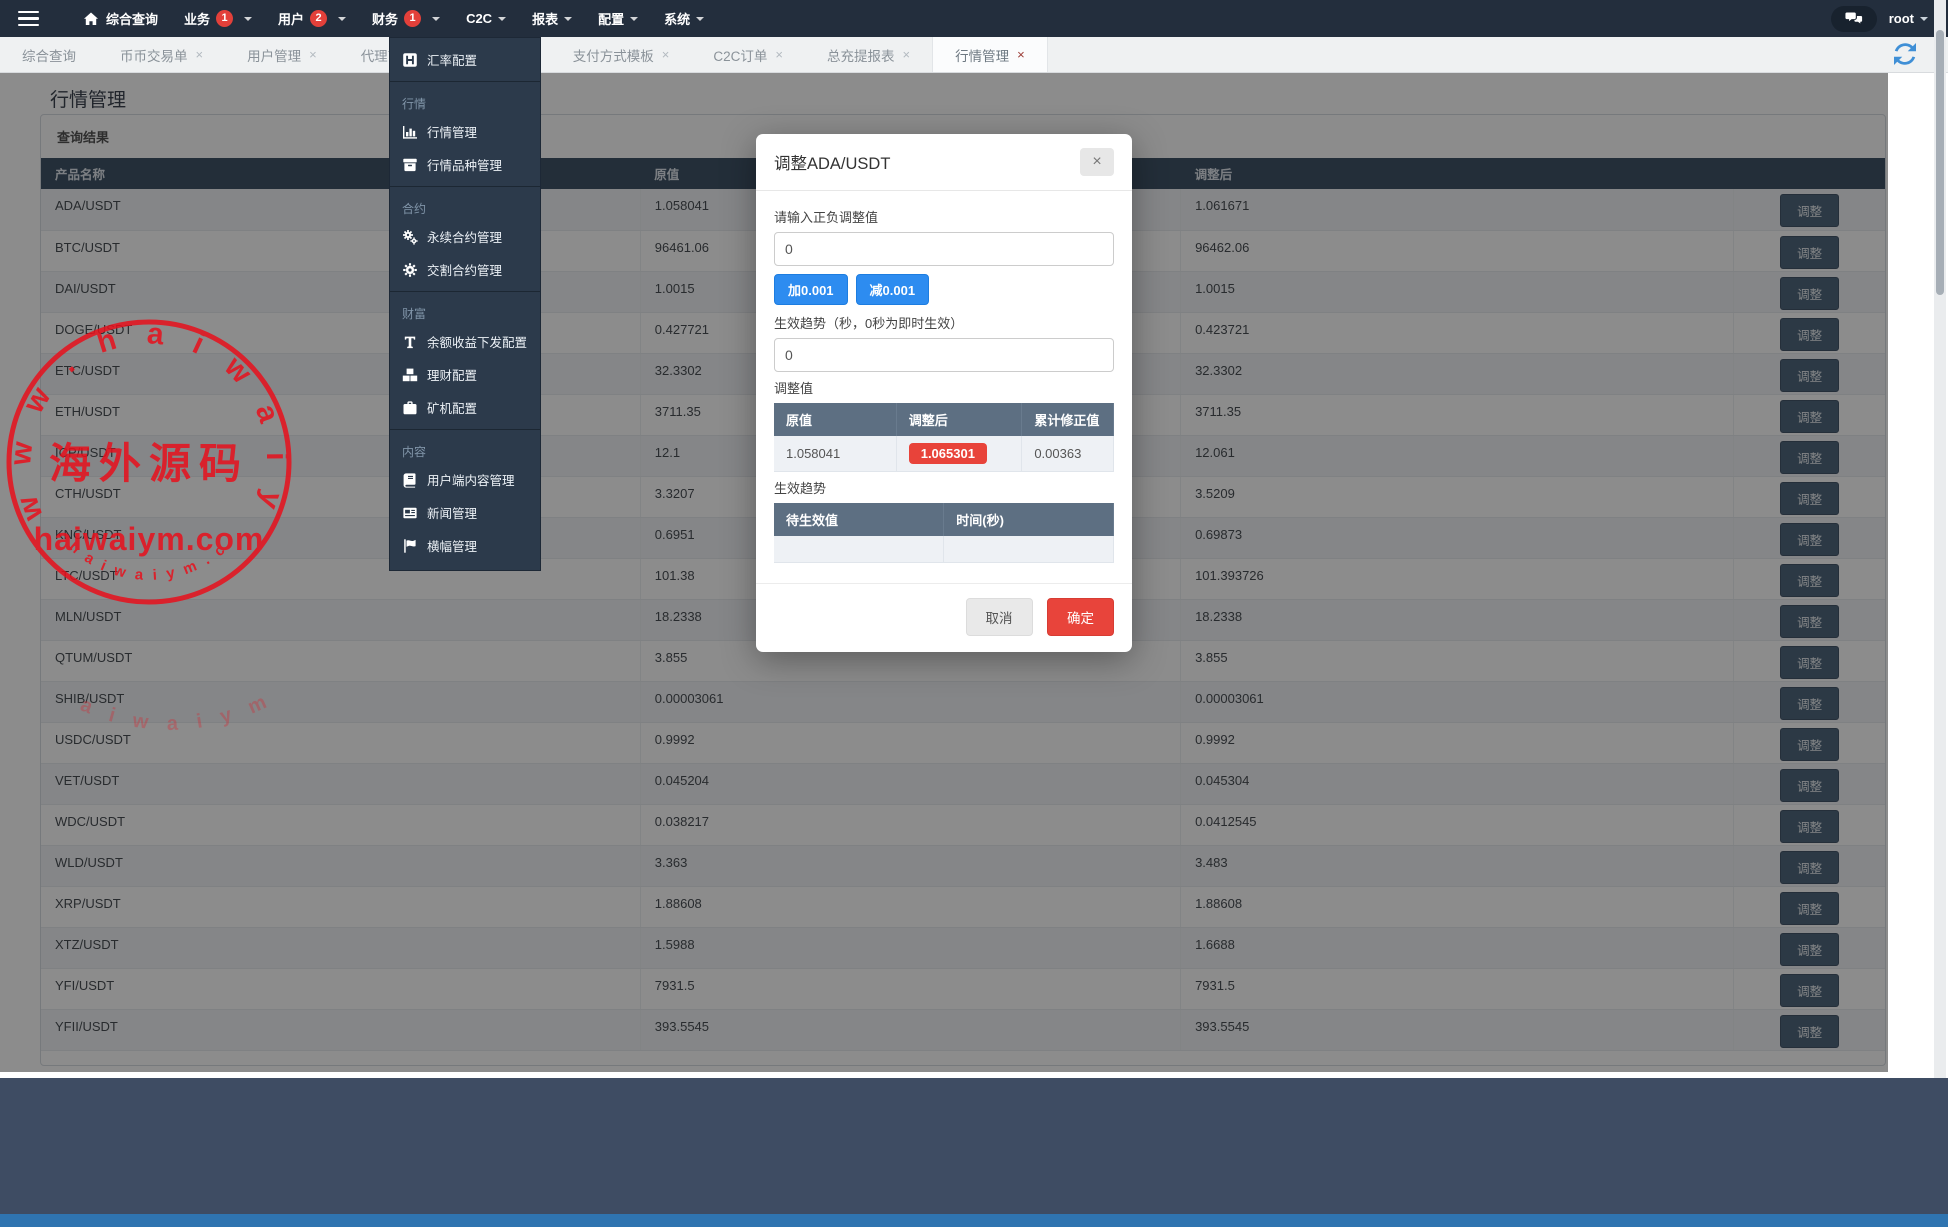 This screenshot has height=1227, width=1948. Describe the element at coordinates (465, 341) in the screenshot. I see `menu-item-余额收益下发配置: 余额收益下发配置` at that location.